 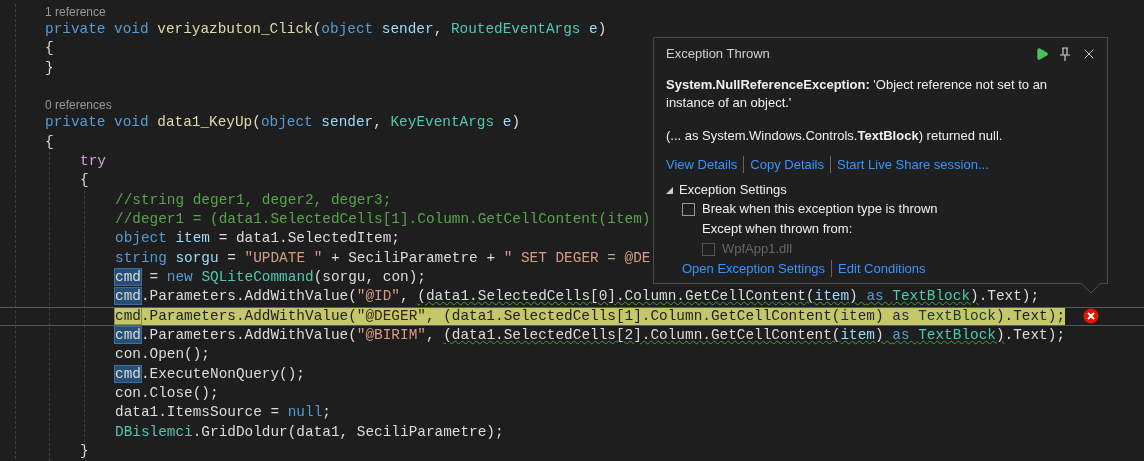 What do you see at coordinates (882, 268) in the screenshot?
I see `settings-link: Edit Conditions` at bounding box center [882, 268].